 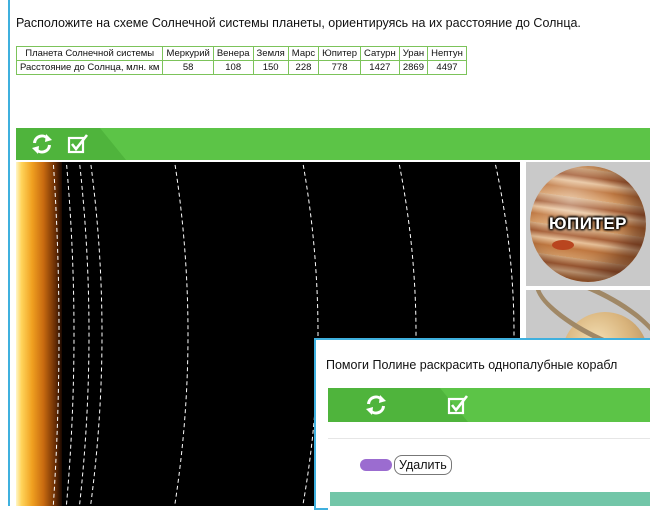 What do you see at coordinates (490, 499) in the screenshot?
I see `game-field-top` at bounding box center [490, 499].